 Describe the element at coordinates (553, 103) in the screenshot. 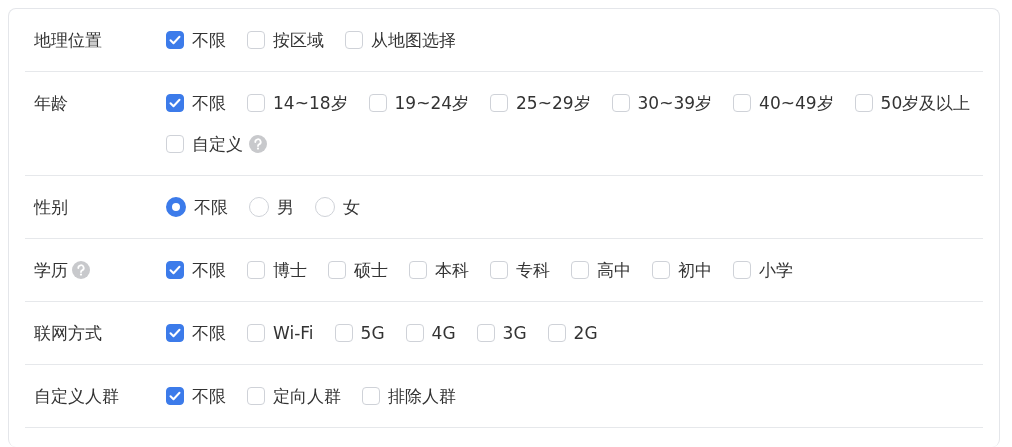

I see `option-label: 25~29岁` at that location.